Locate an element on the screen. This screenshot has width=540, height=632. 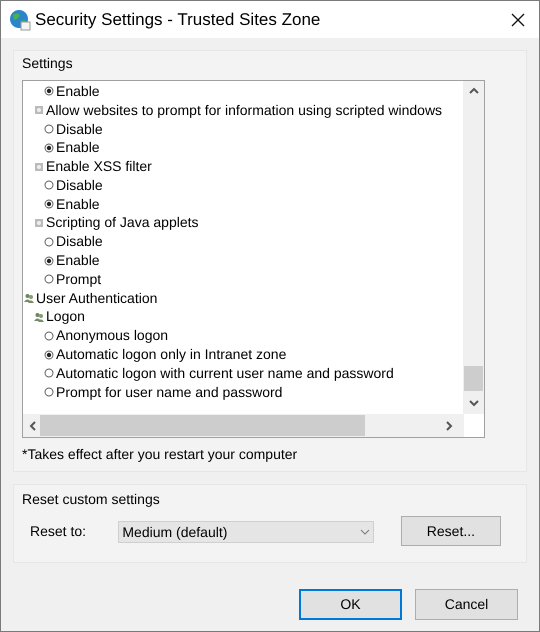
option-label: Prompt is located at coordinates (79, 279).